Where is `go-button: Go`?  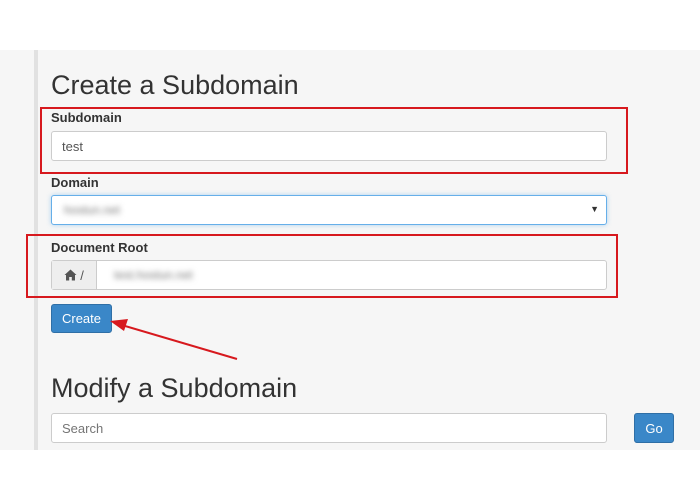 go-button: Go is located at coordinates (654, 428).